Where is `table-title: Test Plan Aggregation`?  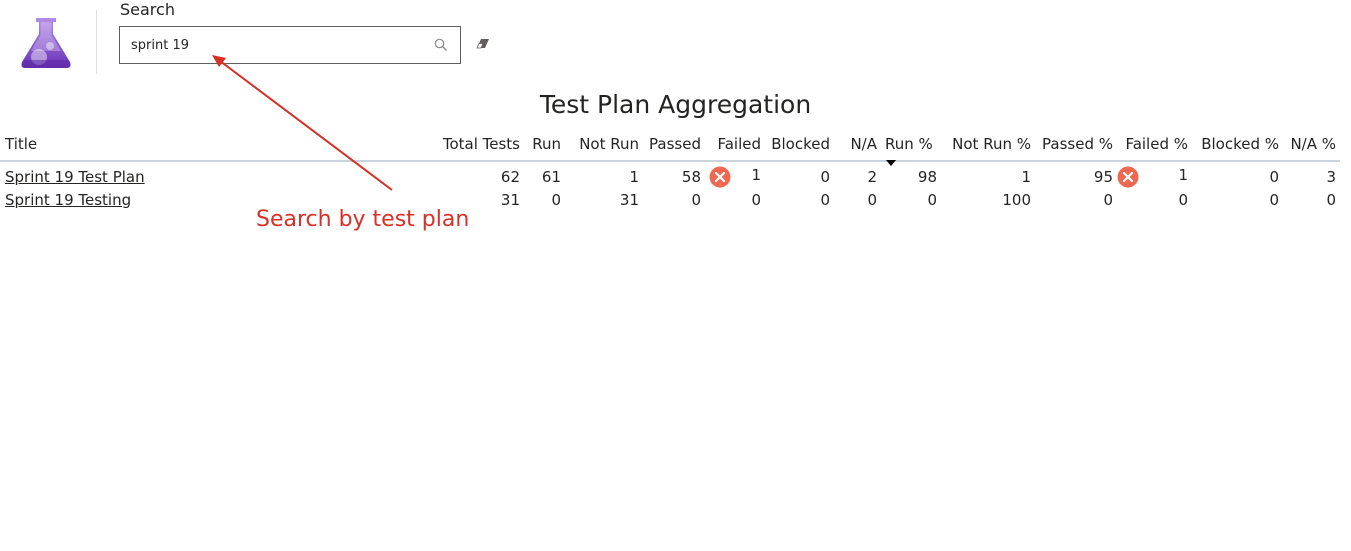
table-title: Test Plan Aggregation is located at coordinates (675, 104).